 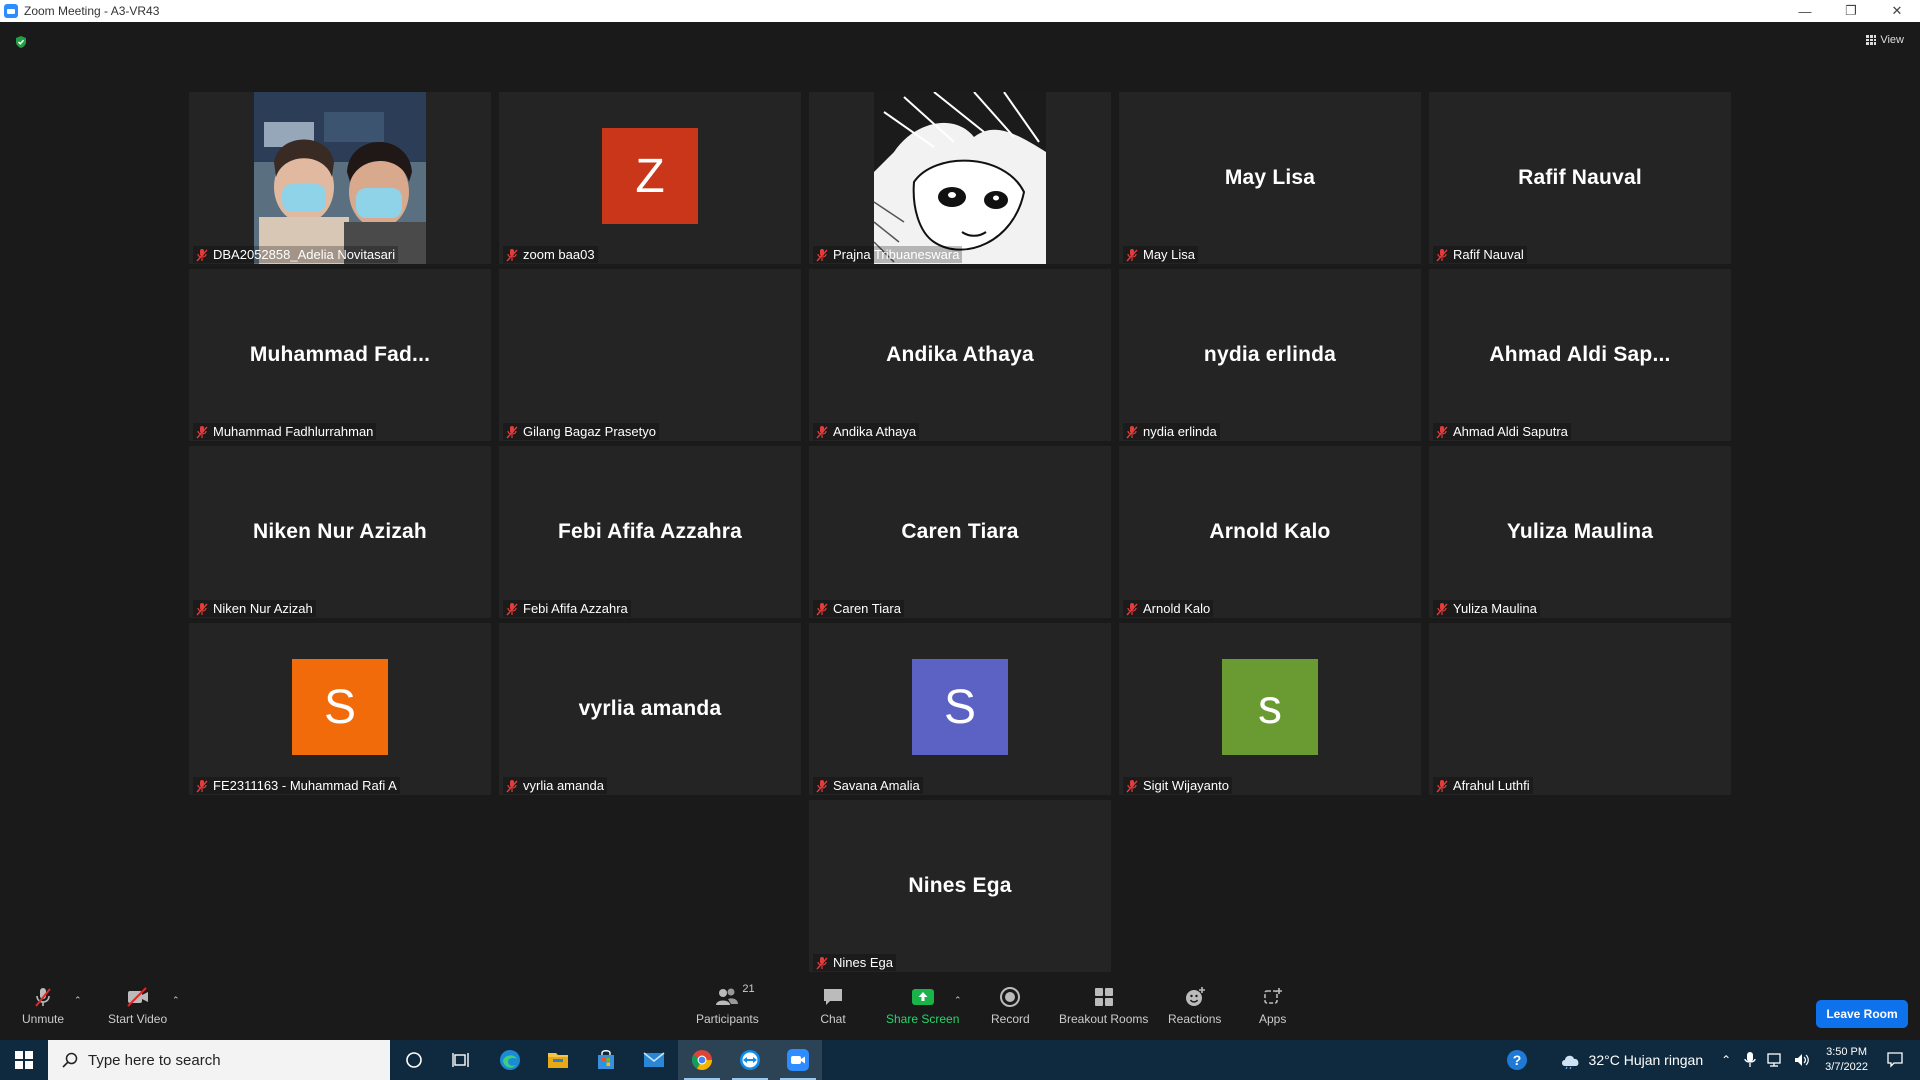 I want to click on participant-name-label: Ahmad Aldi Saputra, so click(x=1502, y=431).